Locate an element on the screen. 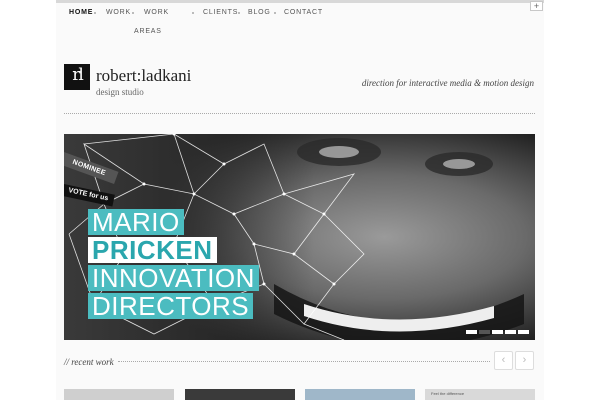 This screenshot has height=400, width=600. next-arrow-icon: › is located at coordinates (524, 360).